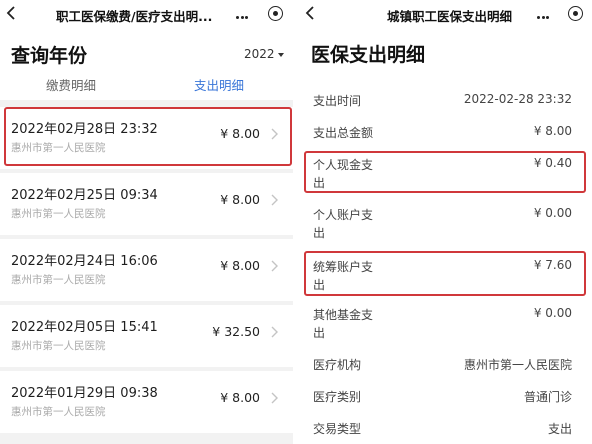 The width and height of the screenshot is (592, 444). I want to click on row-value: 2022-02-28 23:32, so click(517, 99).